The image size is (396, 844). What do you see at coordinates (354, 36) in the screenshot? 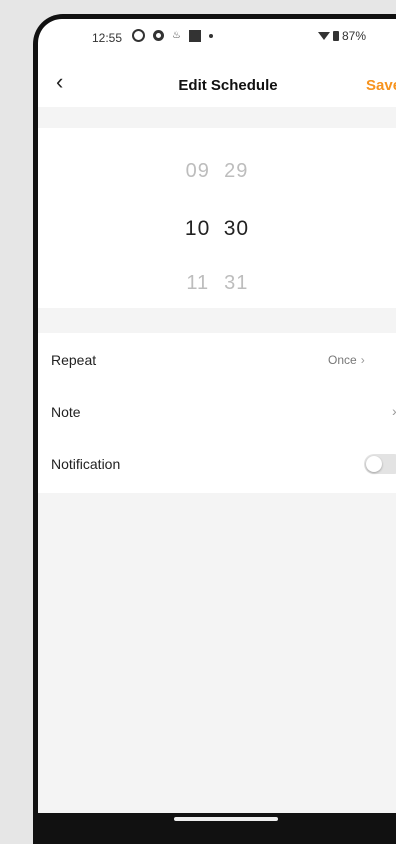
I see `battery-percent: 87%` at bounding box center [354, 36].